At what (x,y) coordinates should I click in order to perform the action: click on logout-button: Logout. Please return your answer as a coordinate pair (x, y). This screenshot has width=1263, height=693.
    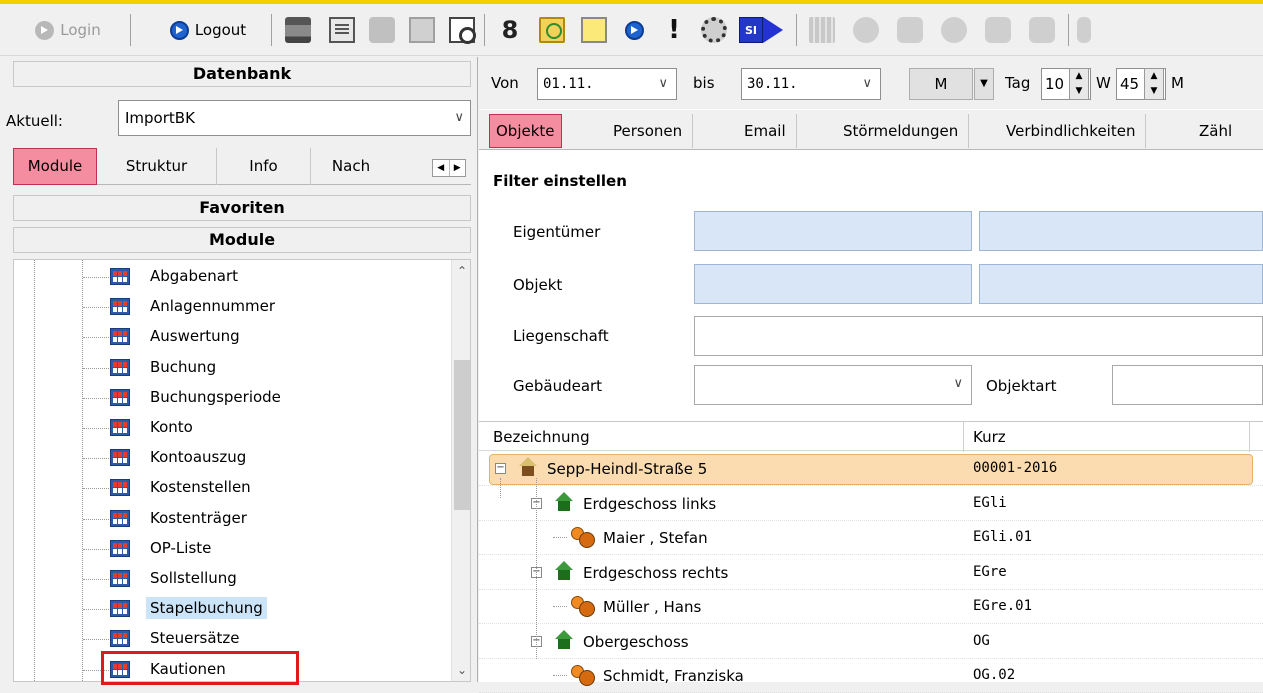
    Looking at the image, I should click on (208, 30).